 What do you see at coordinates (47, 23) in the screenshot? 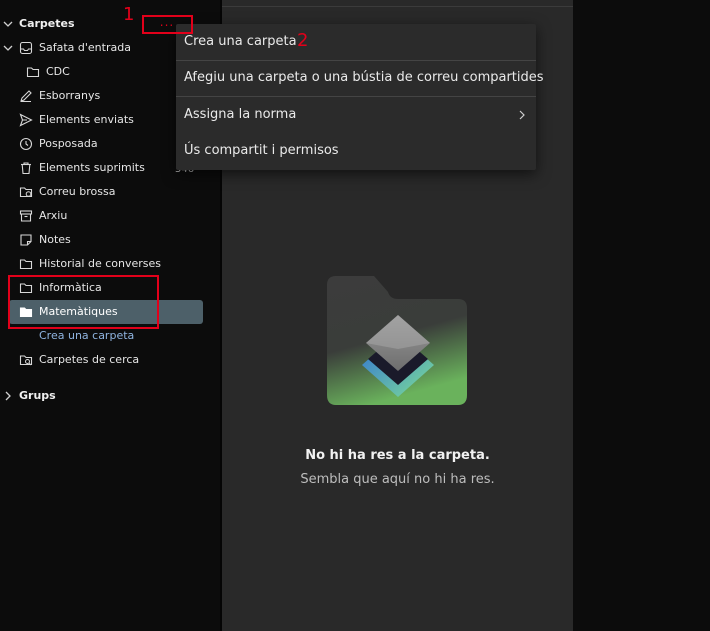
I see `folders-header-label: Carpetes` at bounding box center [47, 23].